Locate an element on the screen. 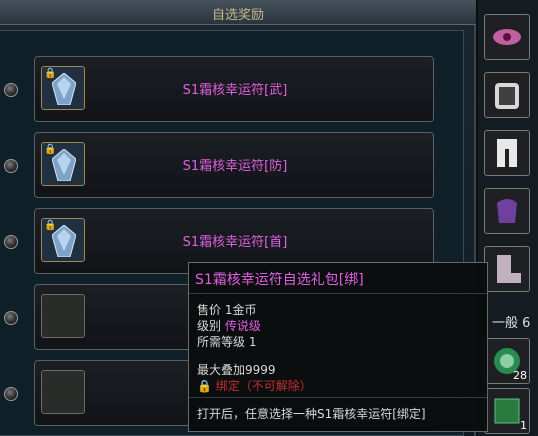 This screenshot has width=538, height=436. inventory-slot: 28 is located at coordinates (507, 361).